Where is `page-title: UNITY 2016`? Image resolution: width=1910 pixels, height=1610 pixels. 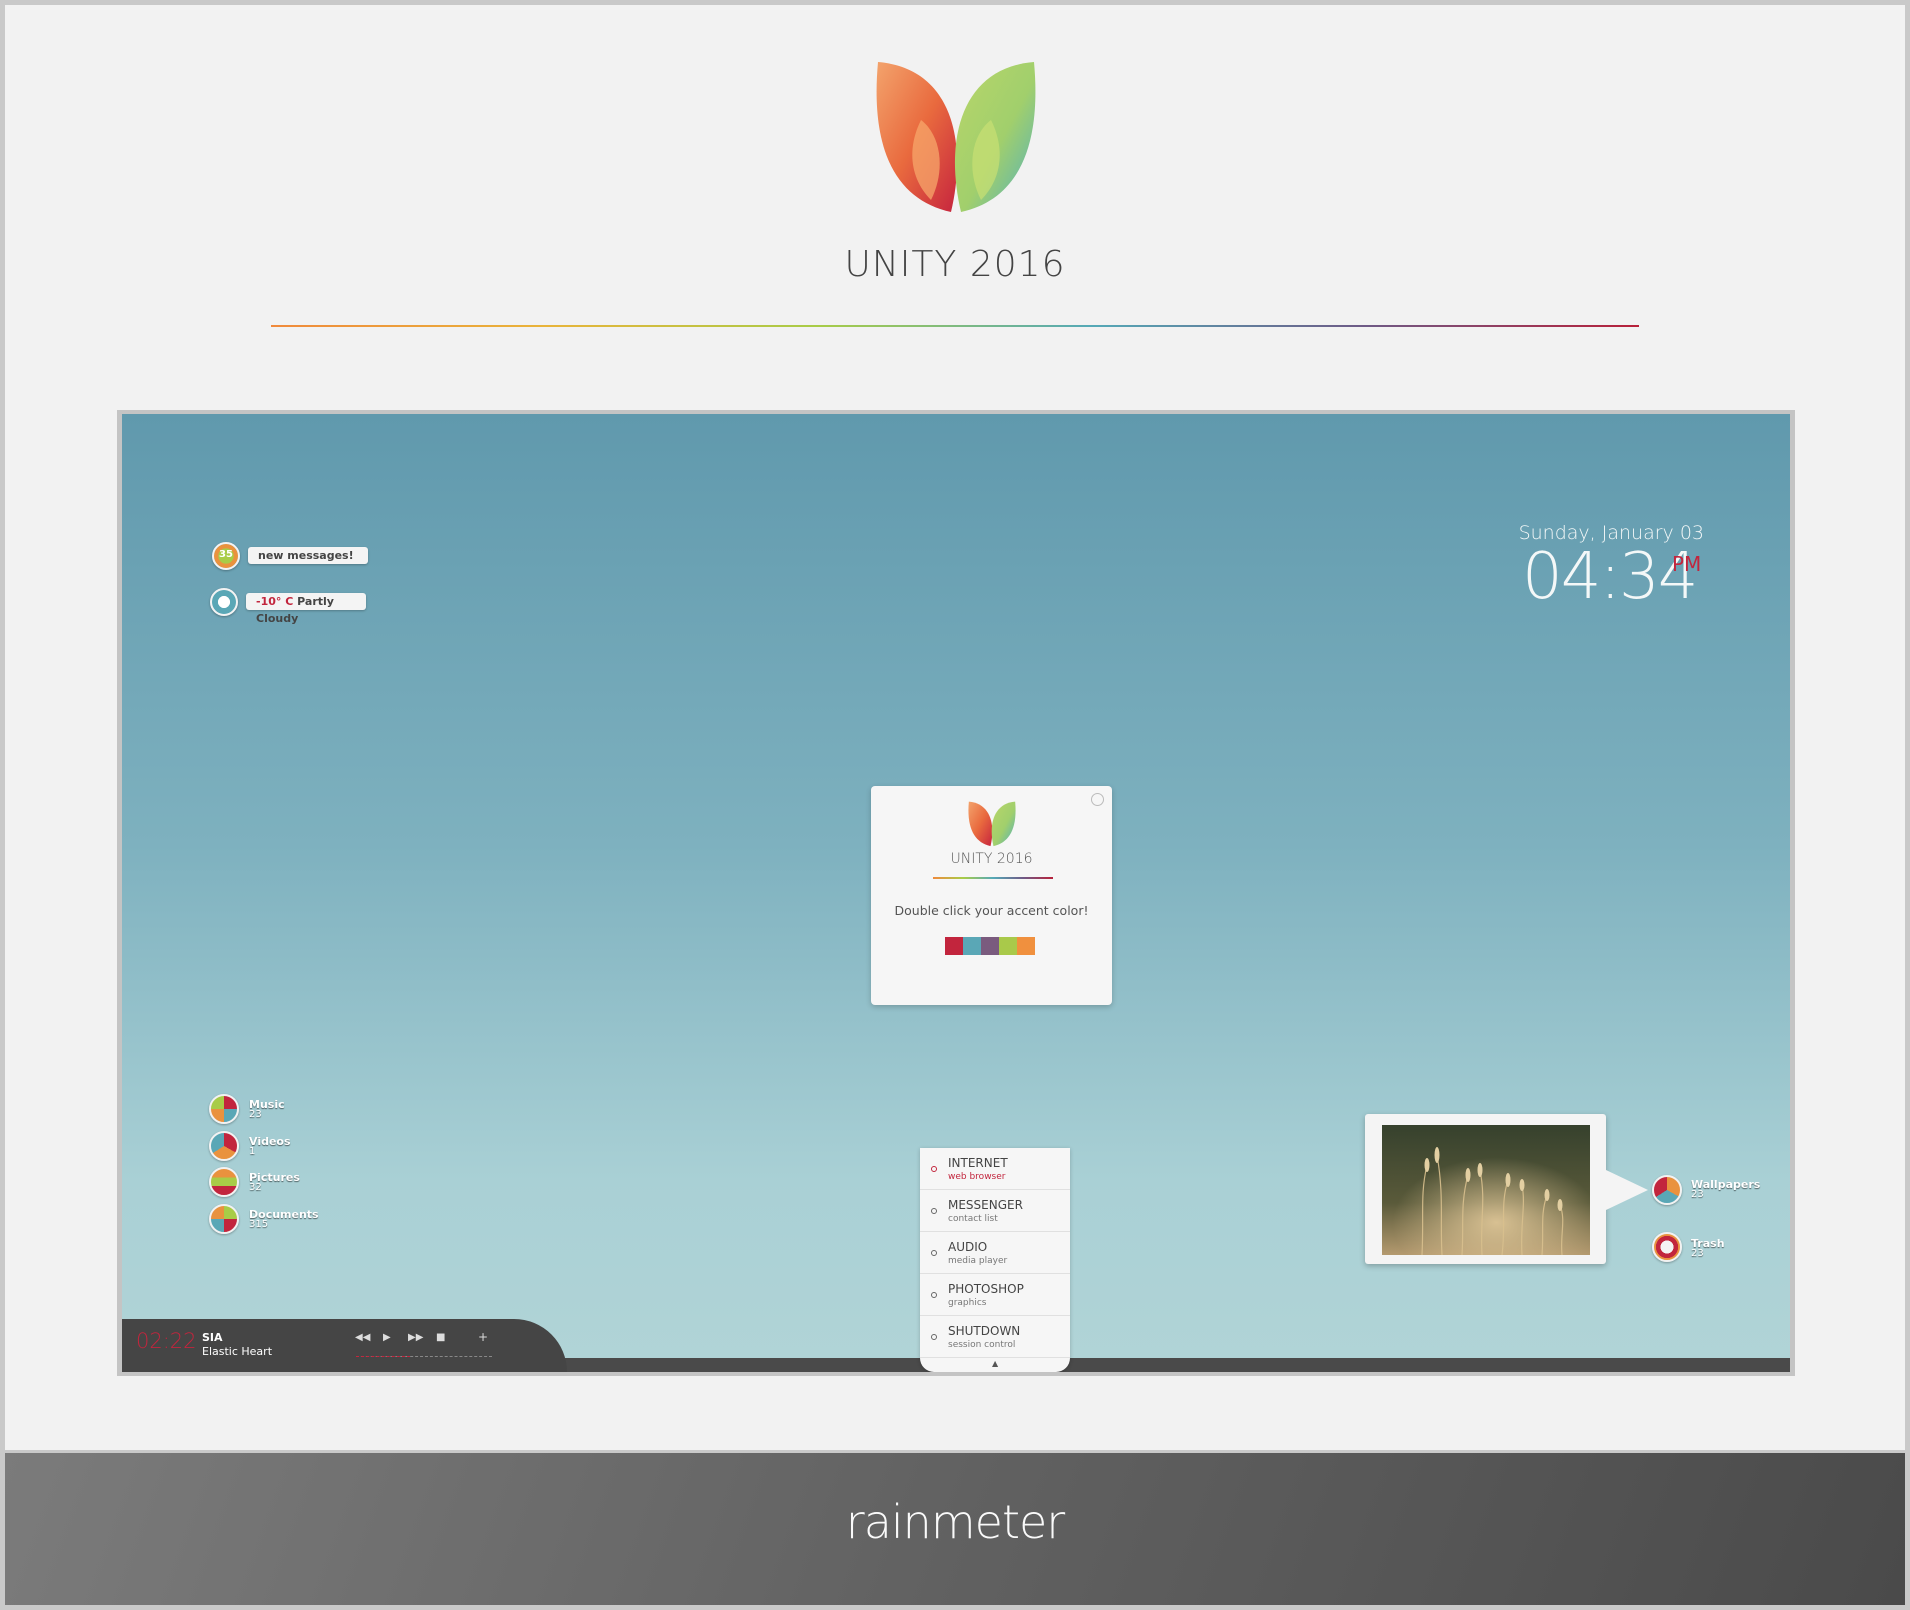 page-title: UNITY 2016 is located at coordinates (955, 264).